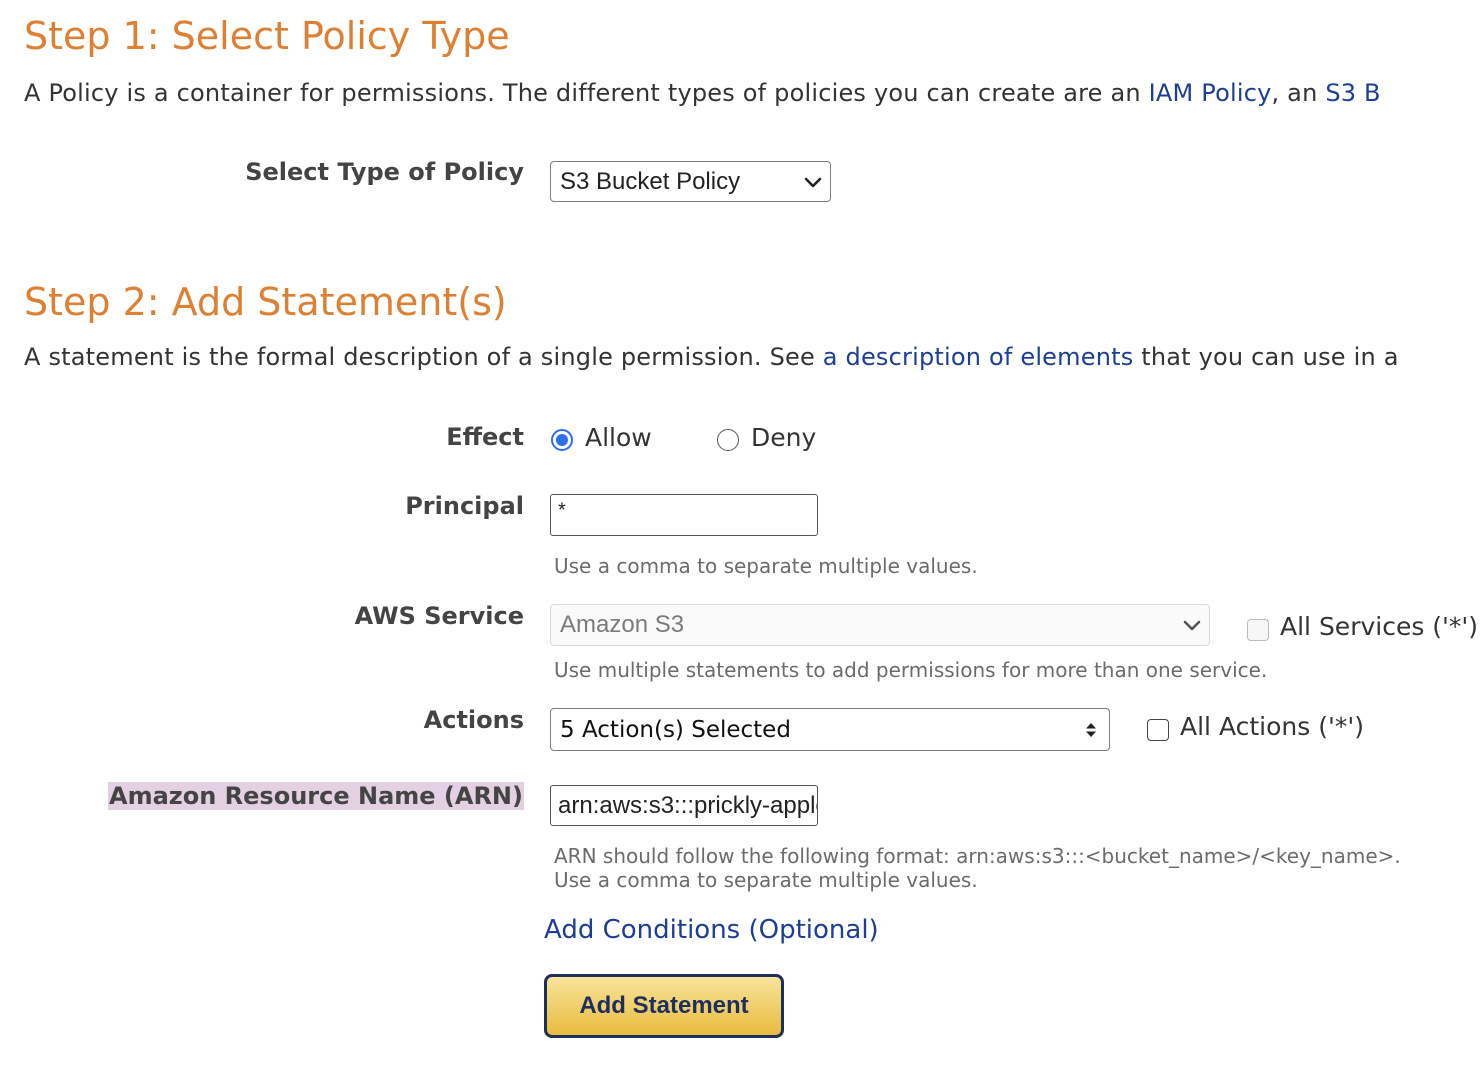 This screenshot has width=1482, height=1070. I want to click on all-actions-checkbox, so click(1158, 730).